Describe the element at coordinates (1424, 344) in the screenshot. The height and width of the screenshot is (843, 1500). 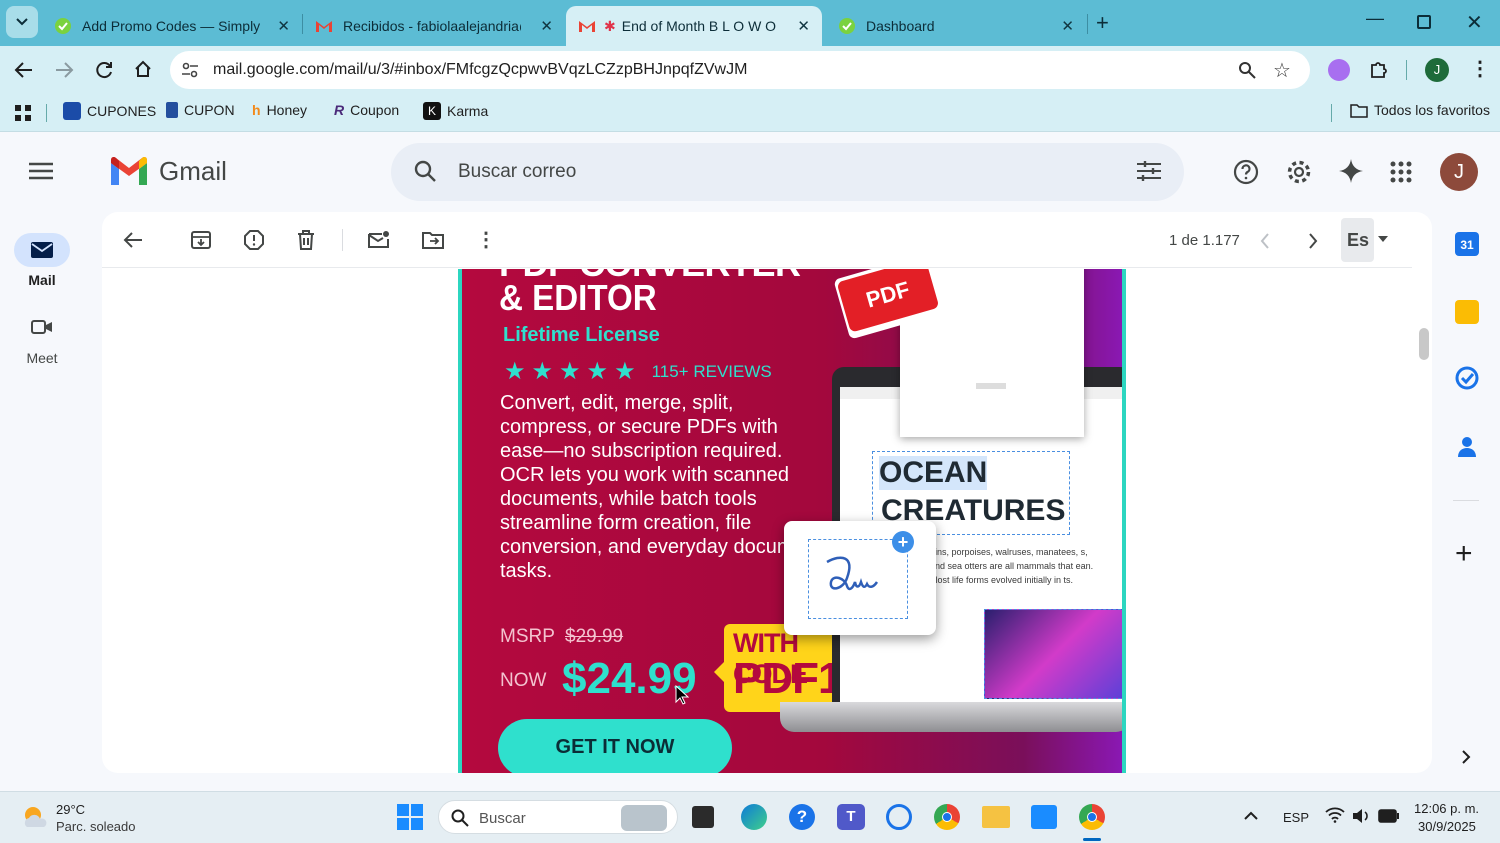
I see `scrollbar-thumb` at that location.